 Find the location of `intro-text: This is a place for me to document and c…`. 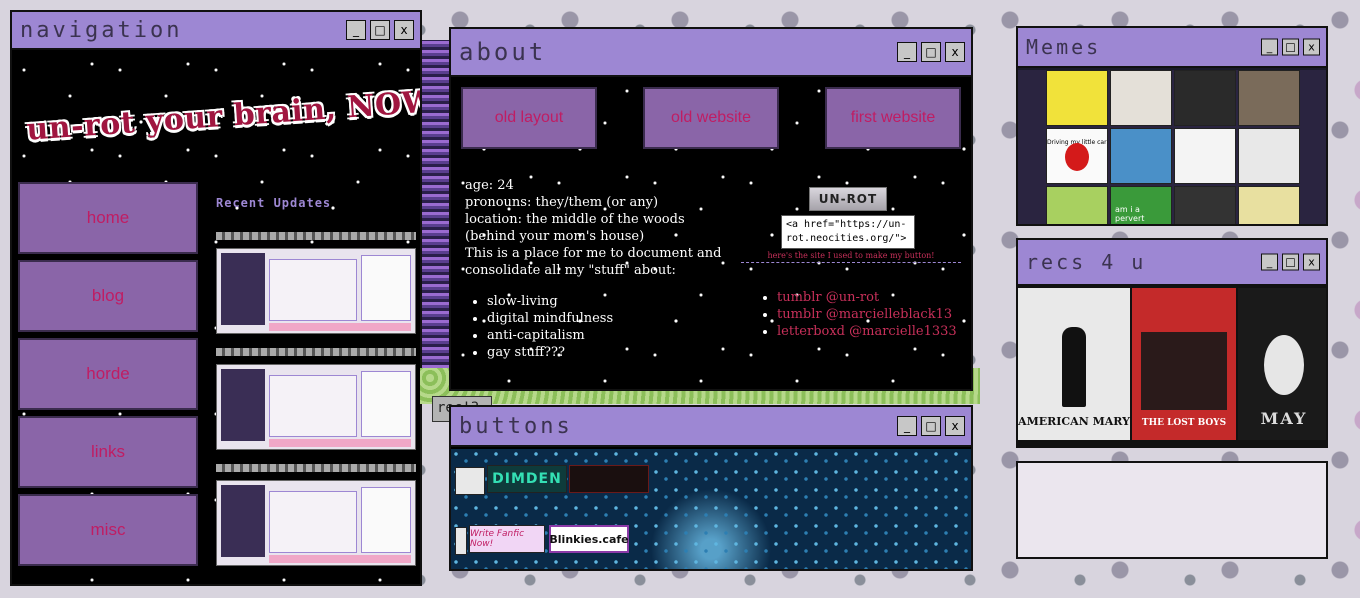

intro-text: This is a place for me to document and c… is located at coordinates (593, 262).